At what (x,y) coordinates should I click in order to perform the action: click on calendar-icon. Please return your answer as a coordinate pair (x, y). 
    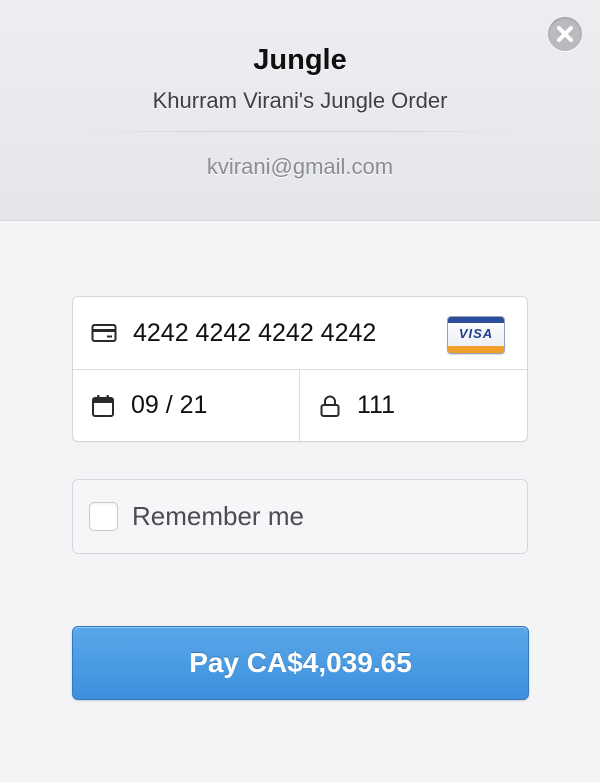
    Looking at the image, I should click on (103, 406).